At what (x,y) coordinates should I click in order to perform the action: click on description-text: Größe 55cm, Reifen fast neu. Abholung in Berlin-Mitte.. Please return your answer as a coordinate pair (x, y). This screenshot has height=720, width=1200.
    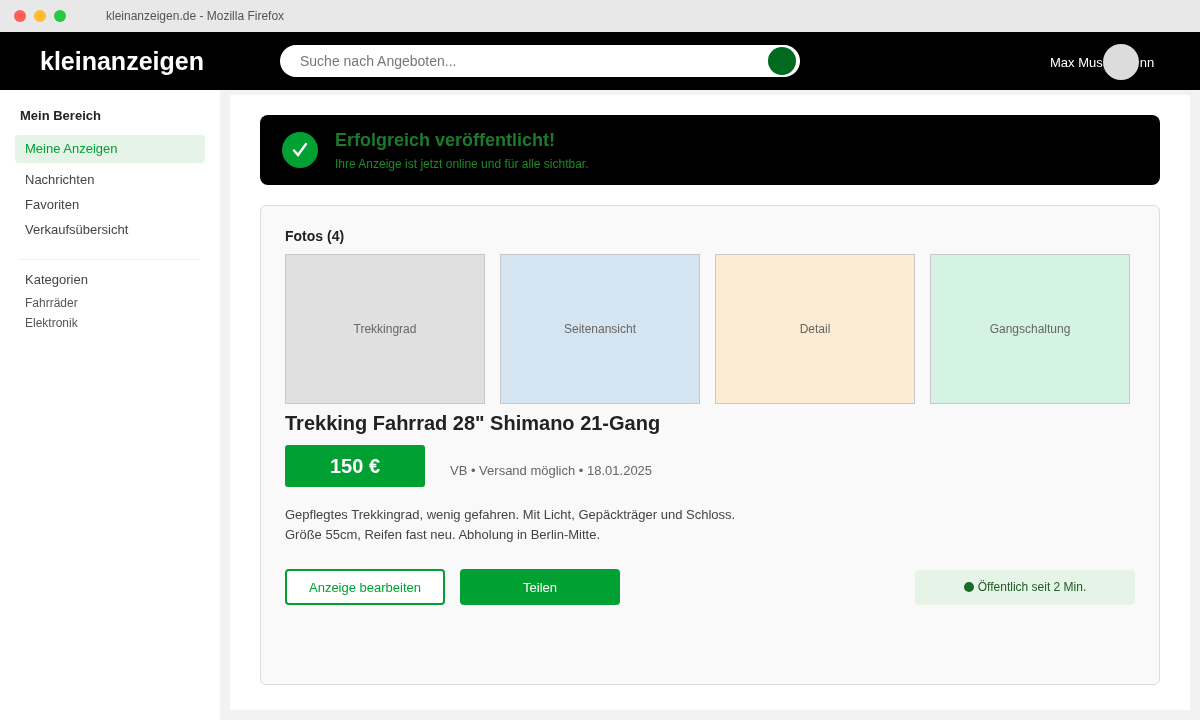
    Looking at the image, I should click on (443, 535).